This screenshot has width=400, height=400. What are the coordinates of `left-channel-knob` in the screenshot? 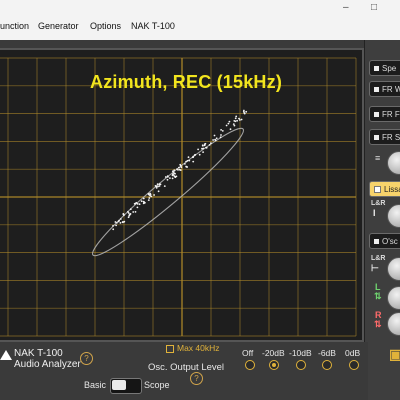 It's located at (393, 298).